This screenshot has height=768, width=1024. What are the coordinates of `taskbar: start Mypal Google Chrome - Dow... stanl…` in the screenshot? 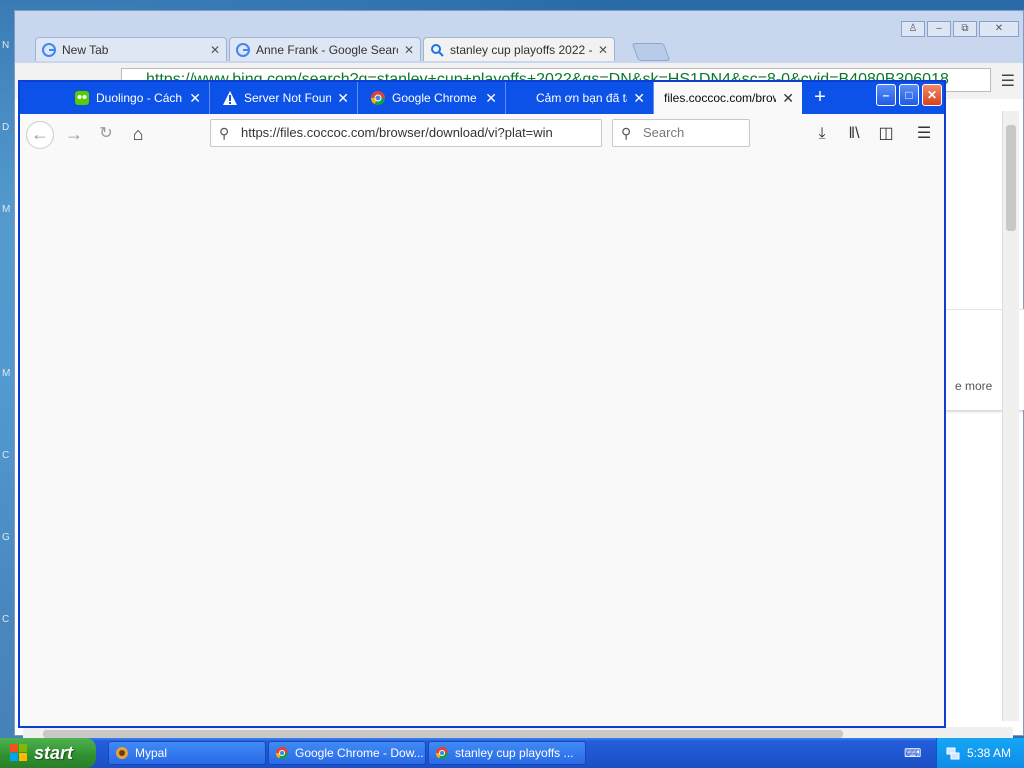 It's located at (512, 753).